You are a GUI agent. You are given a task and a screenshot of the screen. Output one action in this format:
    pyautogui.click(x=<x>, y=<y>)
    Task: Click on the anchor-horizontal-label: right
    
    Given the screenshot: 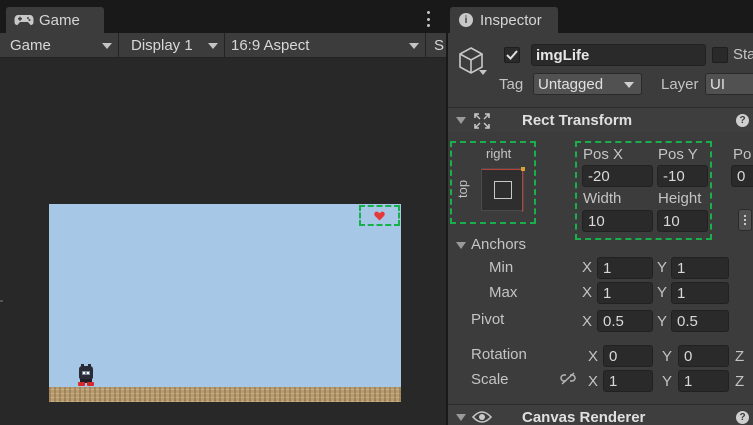 What is the action you would take?
    pyautogui.click(x=499, y=153)
    